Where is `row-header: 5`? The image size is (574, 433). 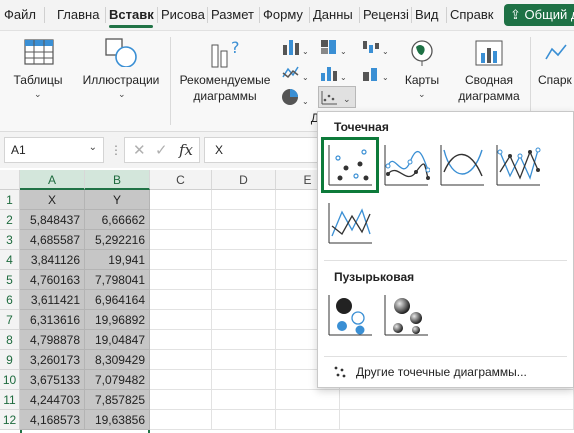
row-header: 5 is located at coordinates (10, 280).